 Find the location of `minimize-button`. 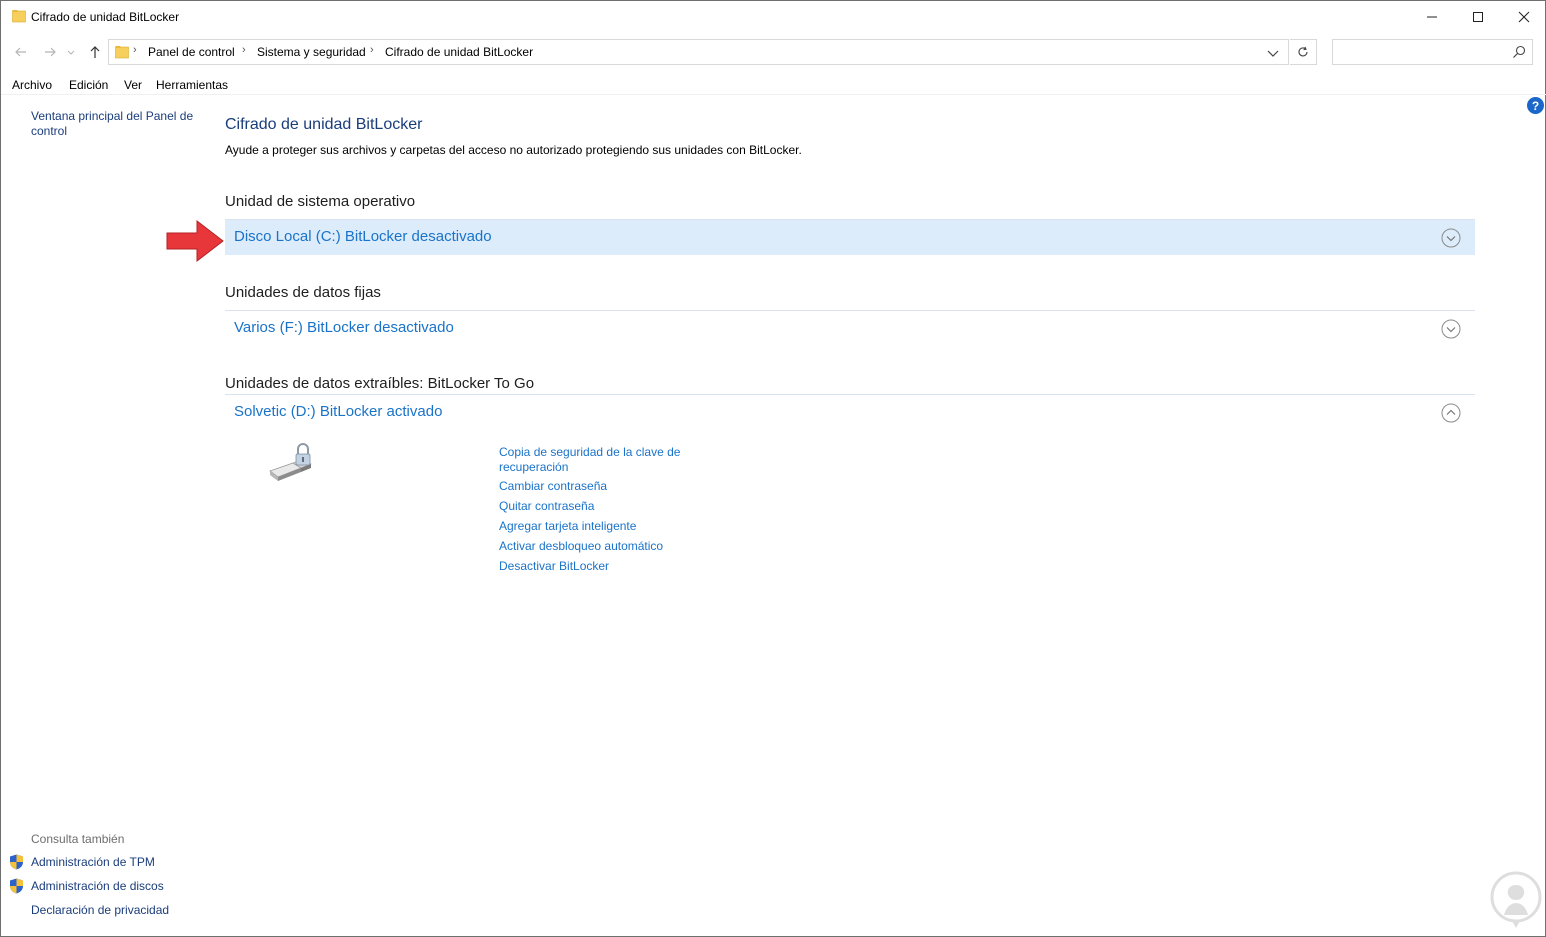

minimize-button is located at coordinates (1432, 16).